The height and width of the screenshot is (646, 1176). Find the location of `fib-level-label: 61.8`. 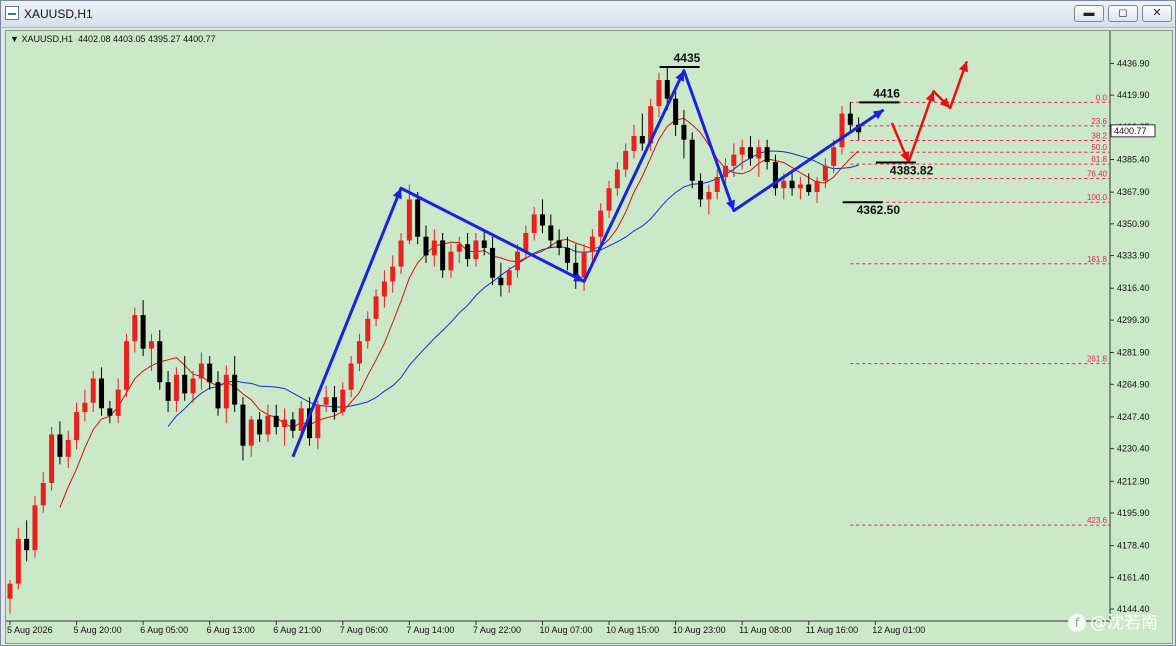

fib-level-label: 61.8 is located at coordinates (1099, 159).